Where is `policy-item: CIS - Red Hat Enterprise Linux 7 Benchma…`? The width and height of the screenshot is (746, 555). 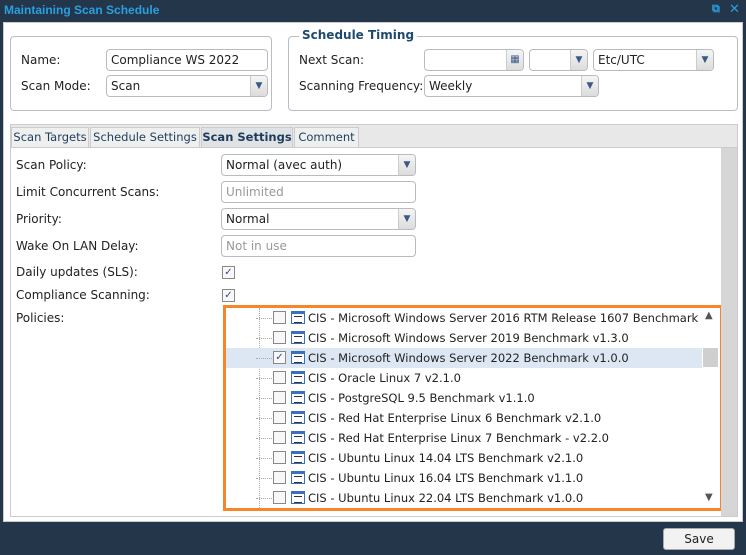
policy-item: CIS - Red Hat Enterprise Linux 7 Benchma… is located at coordinates (464, 438).